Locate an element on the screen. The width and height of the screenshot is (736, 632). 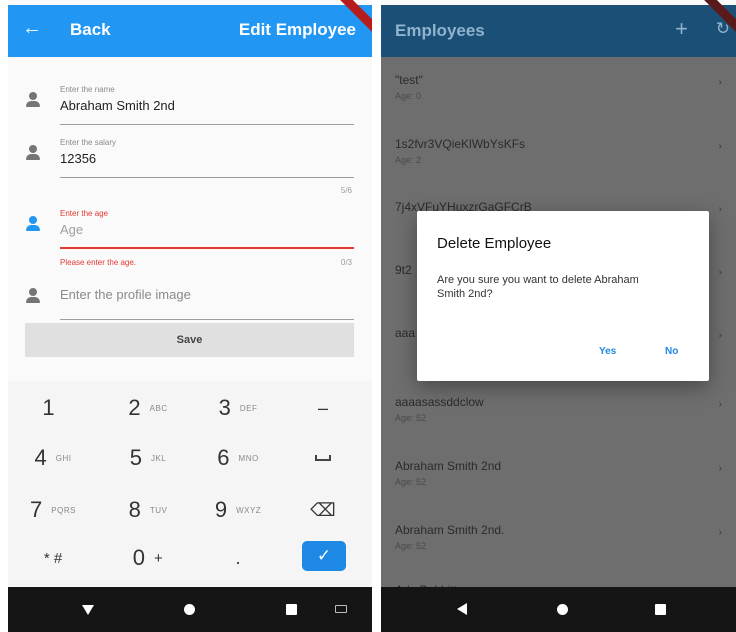
list-item: Abraham Smith 2nd Age: 52 › is located at coordinates (558, 474).